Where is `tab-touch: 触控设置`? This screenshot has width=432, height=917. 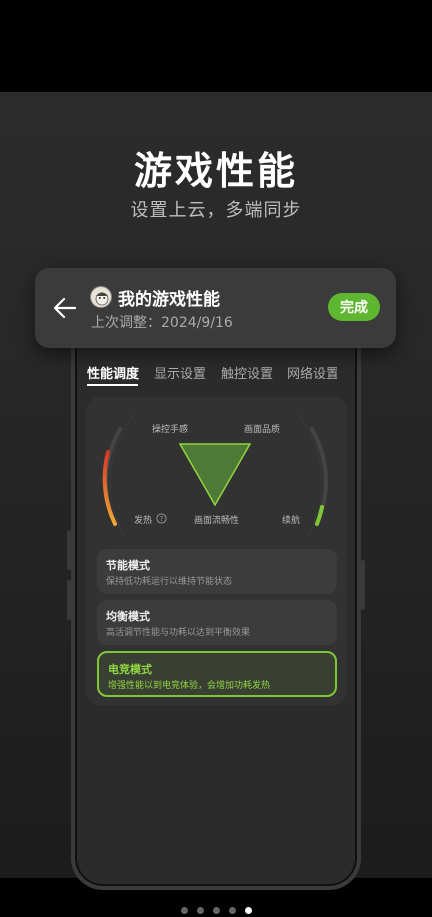 tab-touch: 触控设置 is located at coordinates (247, 372).